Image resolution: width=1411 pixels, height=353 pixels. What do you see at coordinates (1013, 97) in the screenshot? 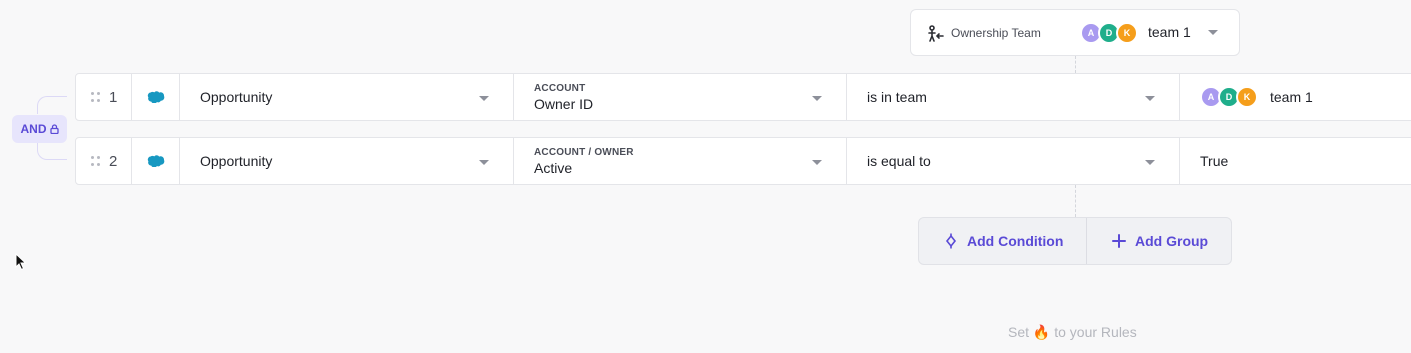
I see `operator-select: is in team` at bounding box center [1013, 97].